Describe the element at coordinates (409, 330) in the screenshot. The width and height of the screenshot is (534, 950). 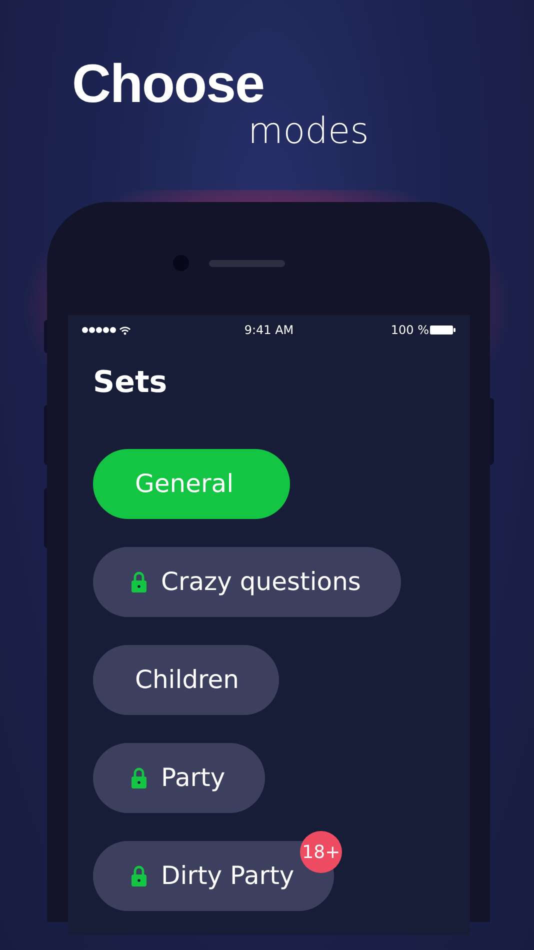
I see `battery-percent: 100 %` at that location.